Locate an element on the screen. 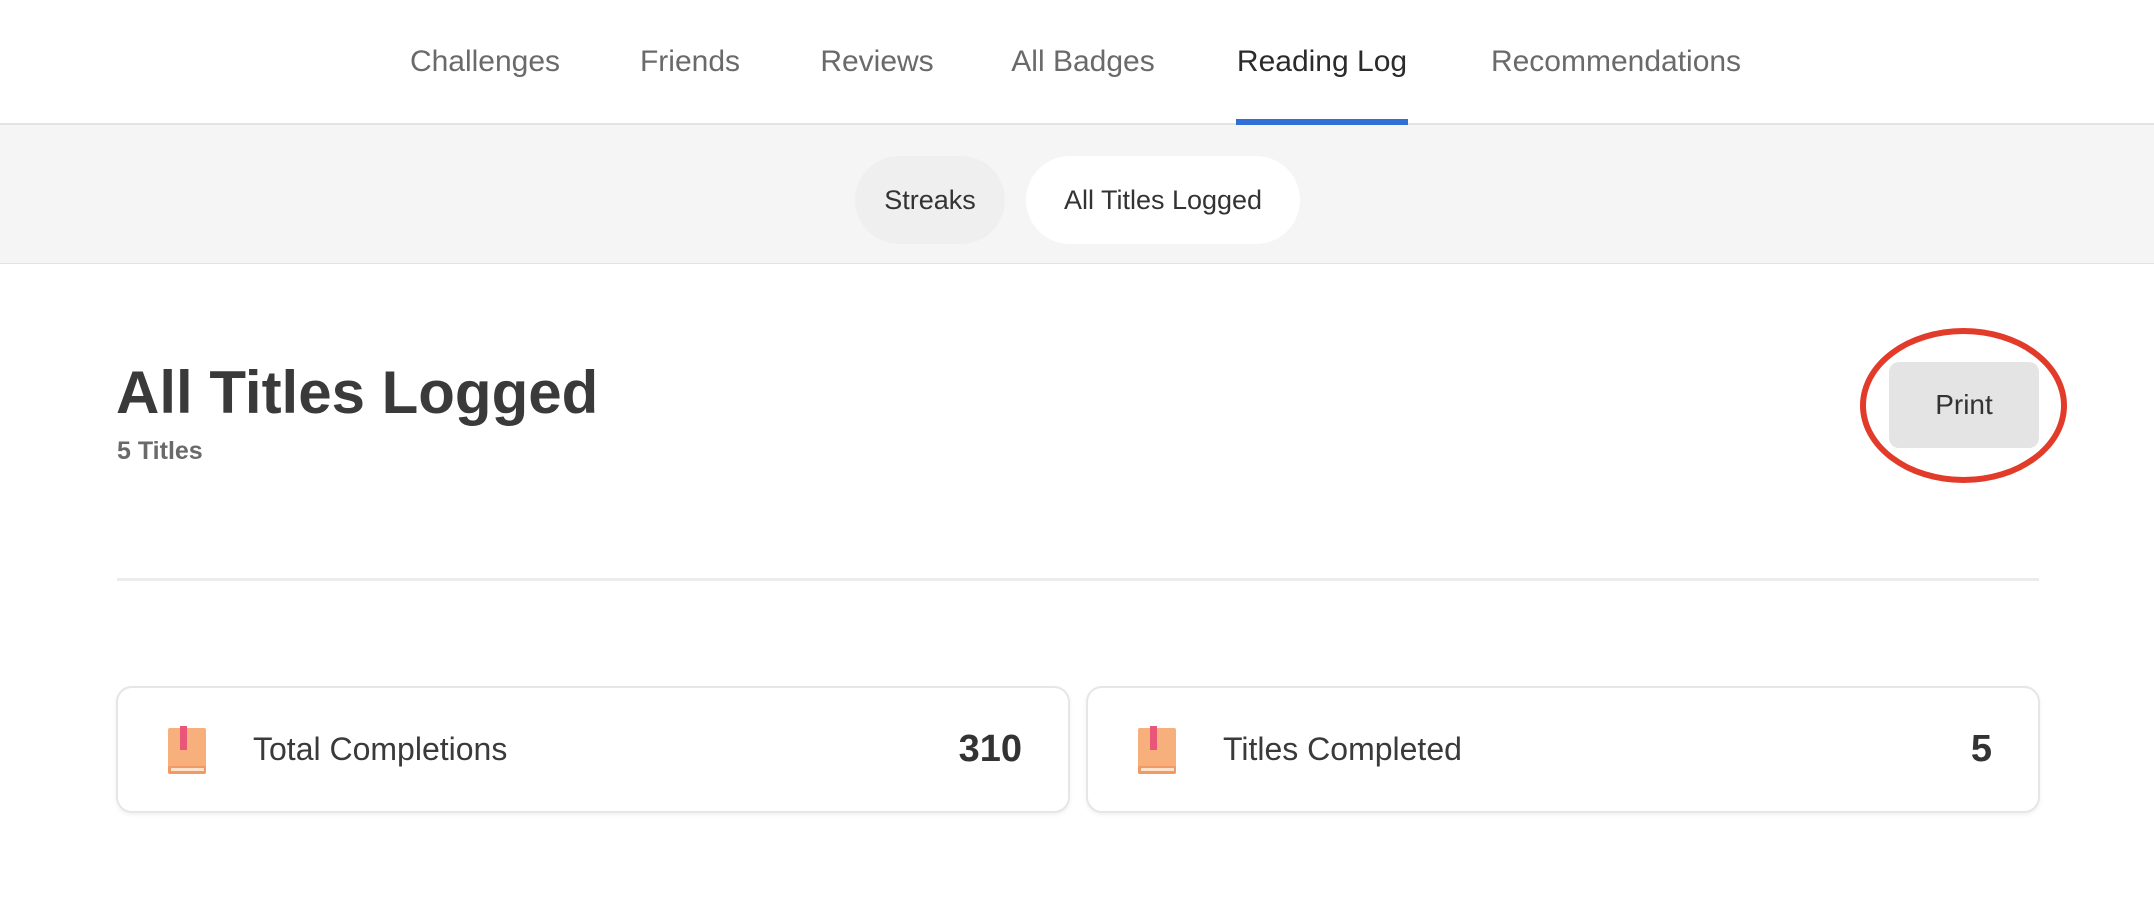 This screenshot has width=2154, height=900. print-button: Print is located at coordinates (1964, 405).